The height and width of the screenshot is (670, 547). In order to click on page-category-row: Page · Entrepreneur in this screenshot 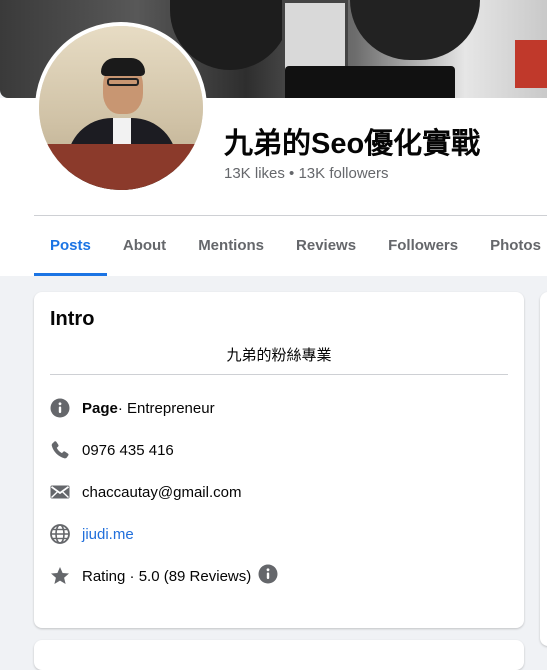, I will do `click(132, 408)`.